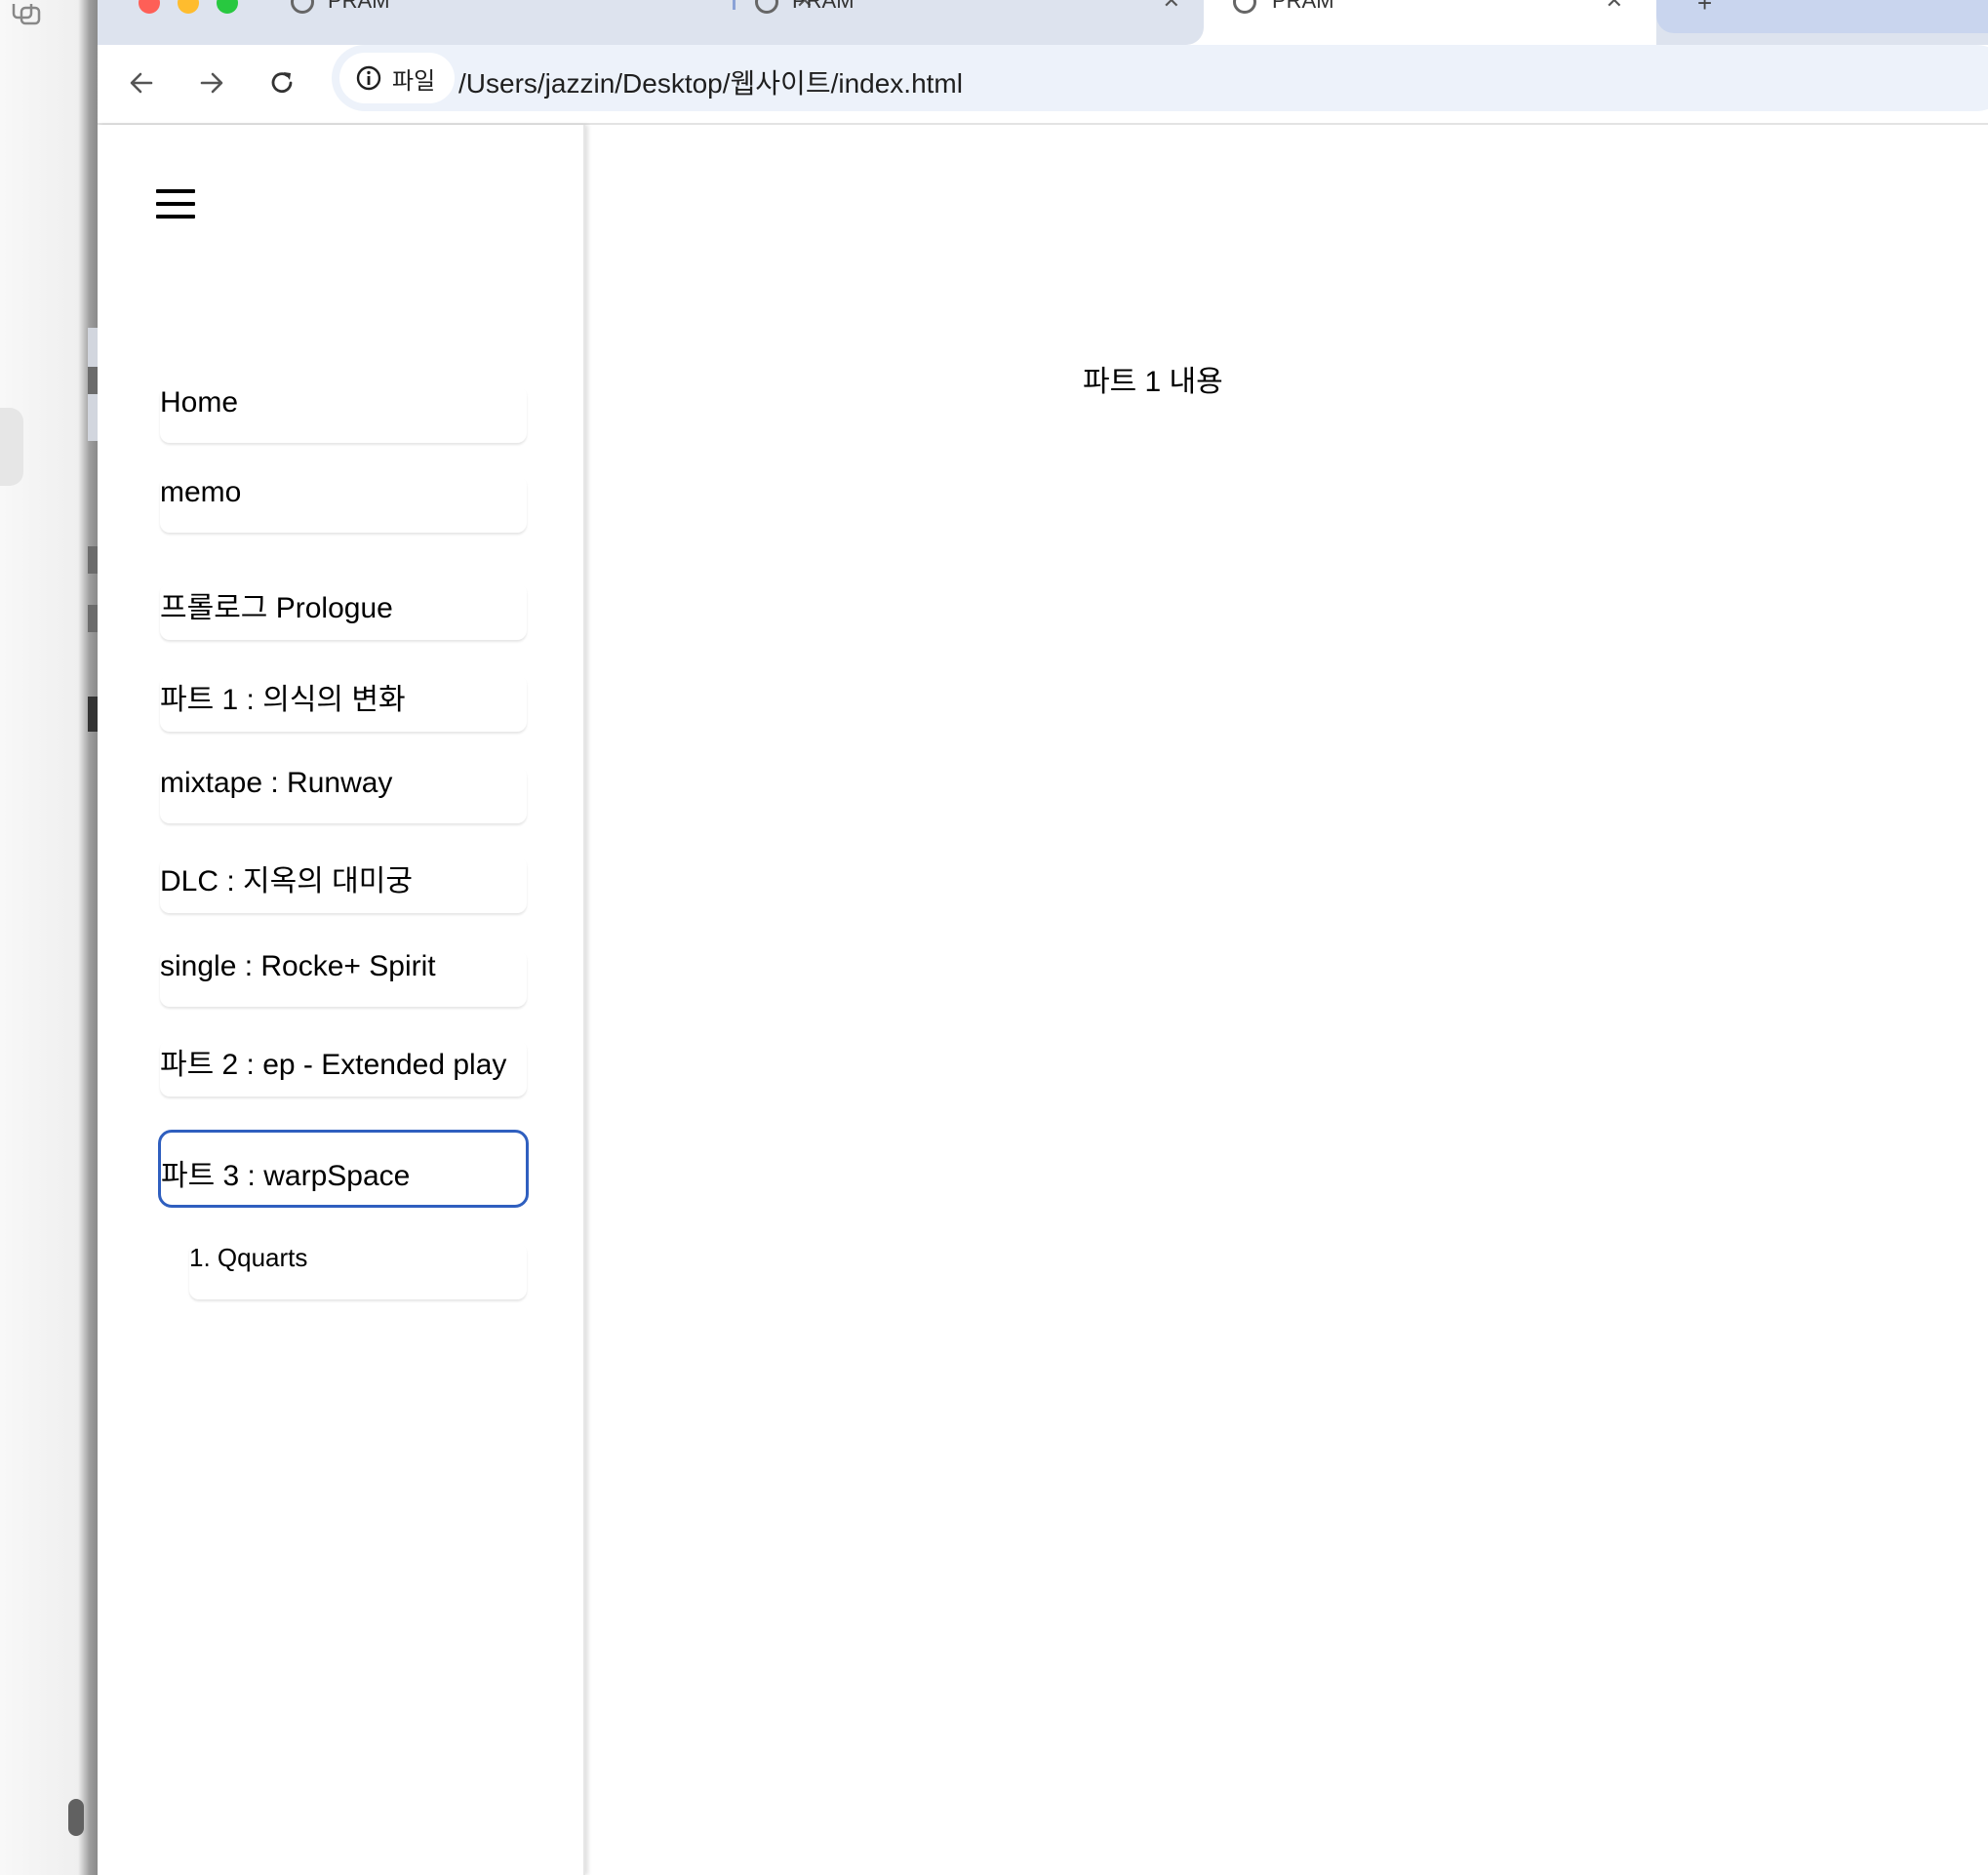 The height and width of the screenshot is (1875, 1988). Describe the element at coordinates (1430, 22) in the screenshot. I see `browser-tab-active: PRAM ✕` at that location.